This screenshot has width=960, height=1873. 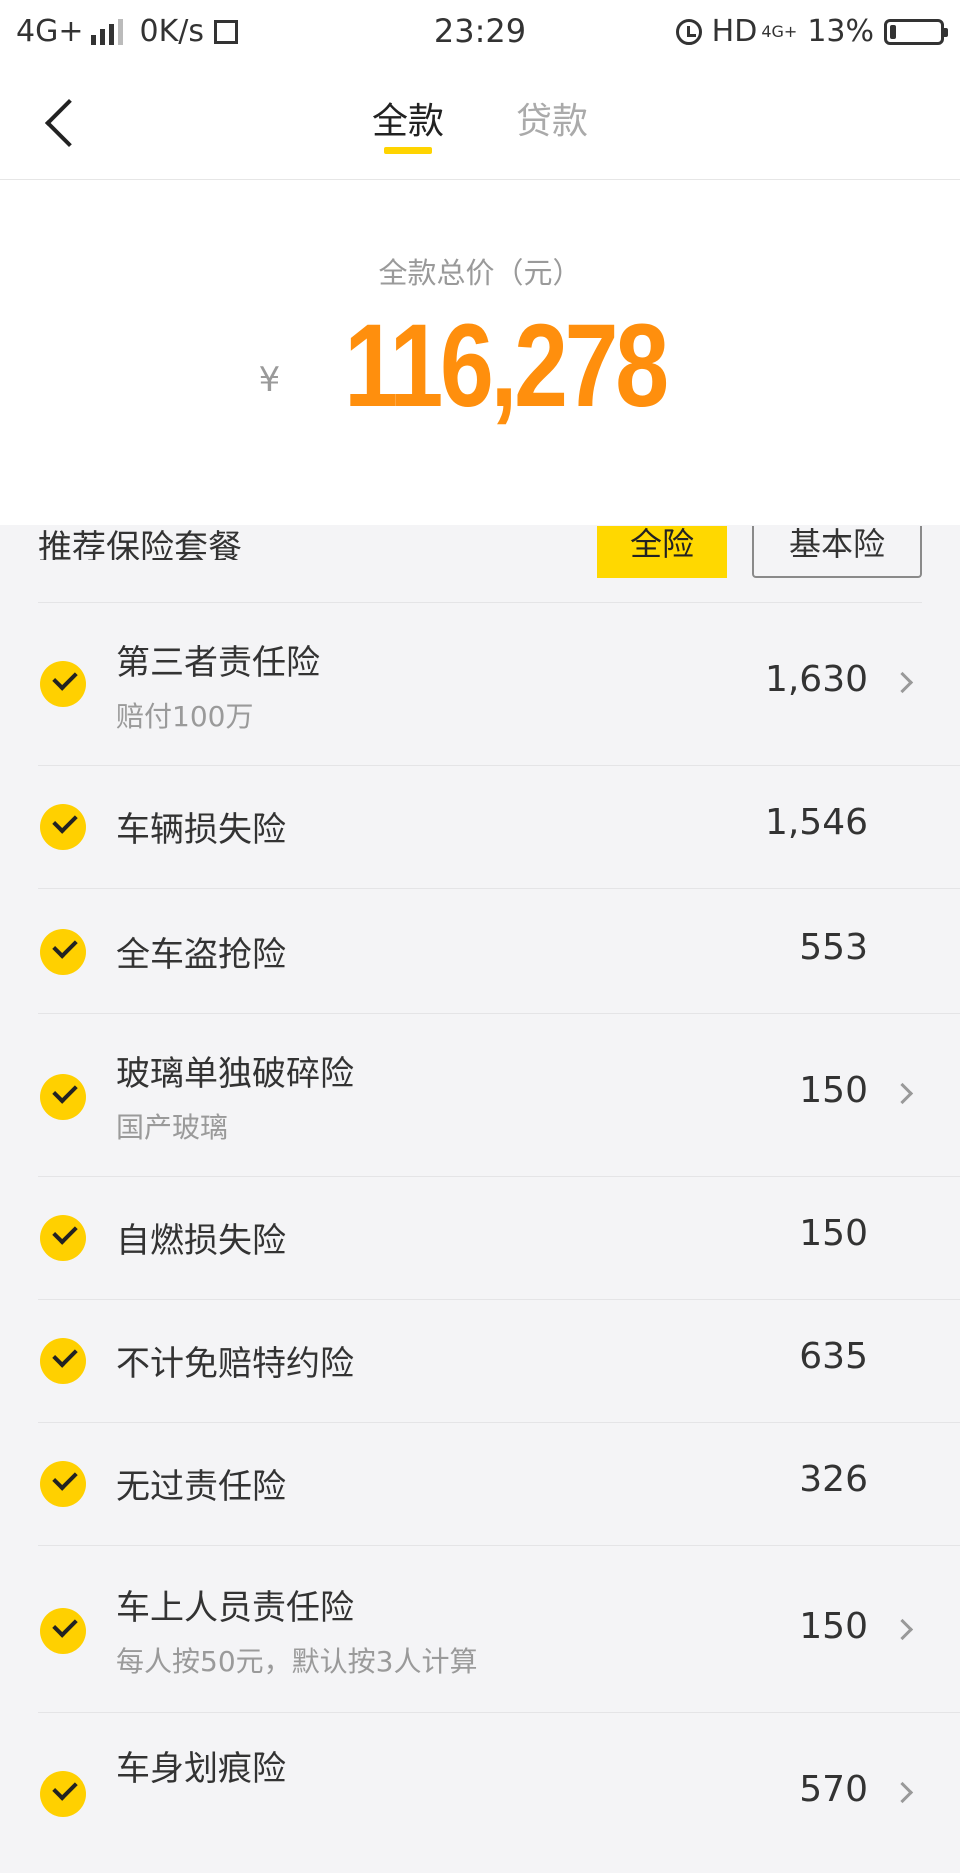 I want to click on tab-loan: 贷款, so click(x=552, y=123).